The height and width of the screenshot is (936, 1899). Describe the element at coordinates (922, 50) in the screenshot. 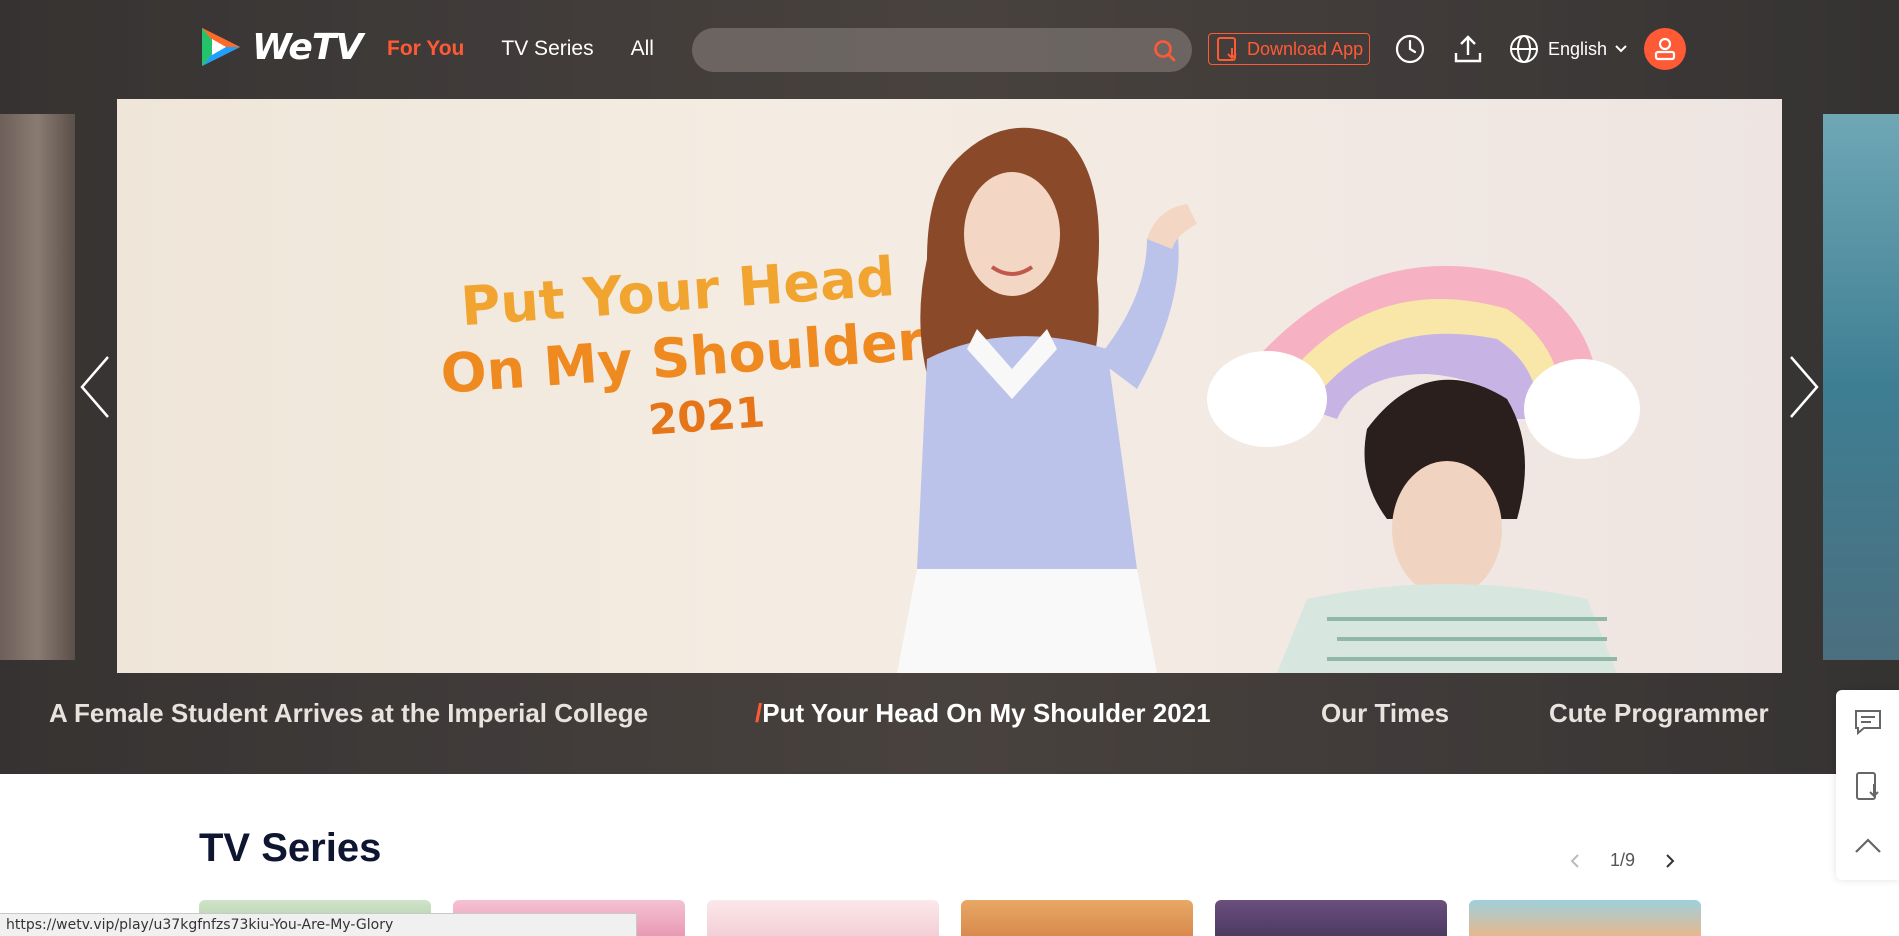

I see `search-input` at that location.